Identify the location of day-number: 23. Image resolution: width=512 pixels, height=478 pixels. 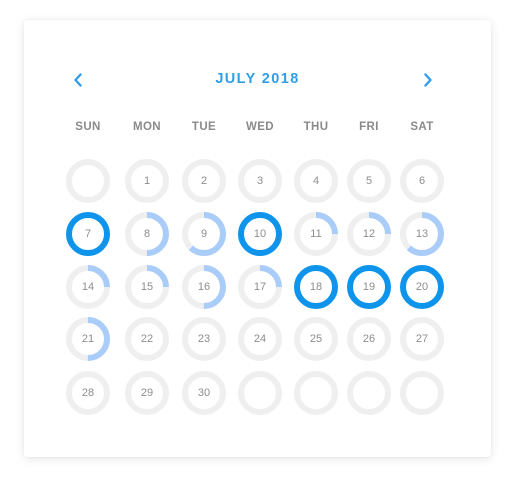
(204, 339).